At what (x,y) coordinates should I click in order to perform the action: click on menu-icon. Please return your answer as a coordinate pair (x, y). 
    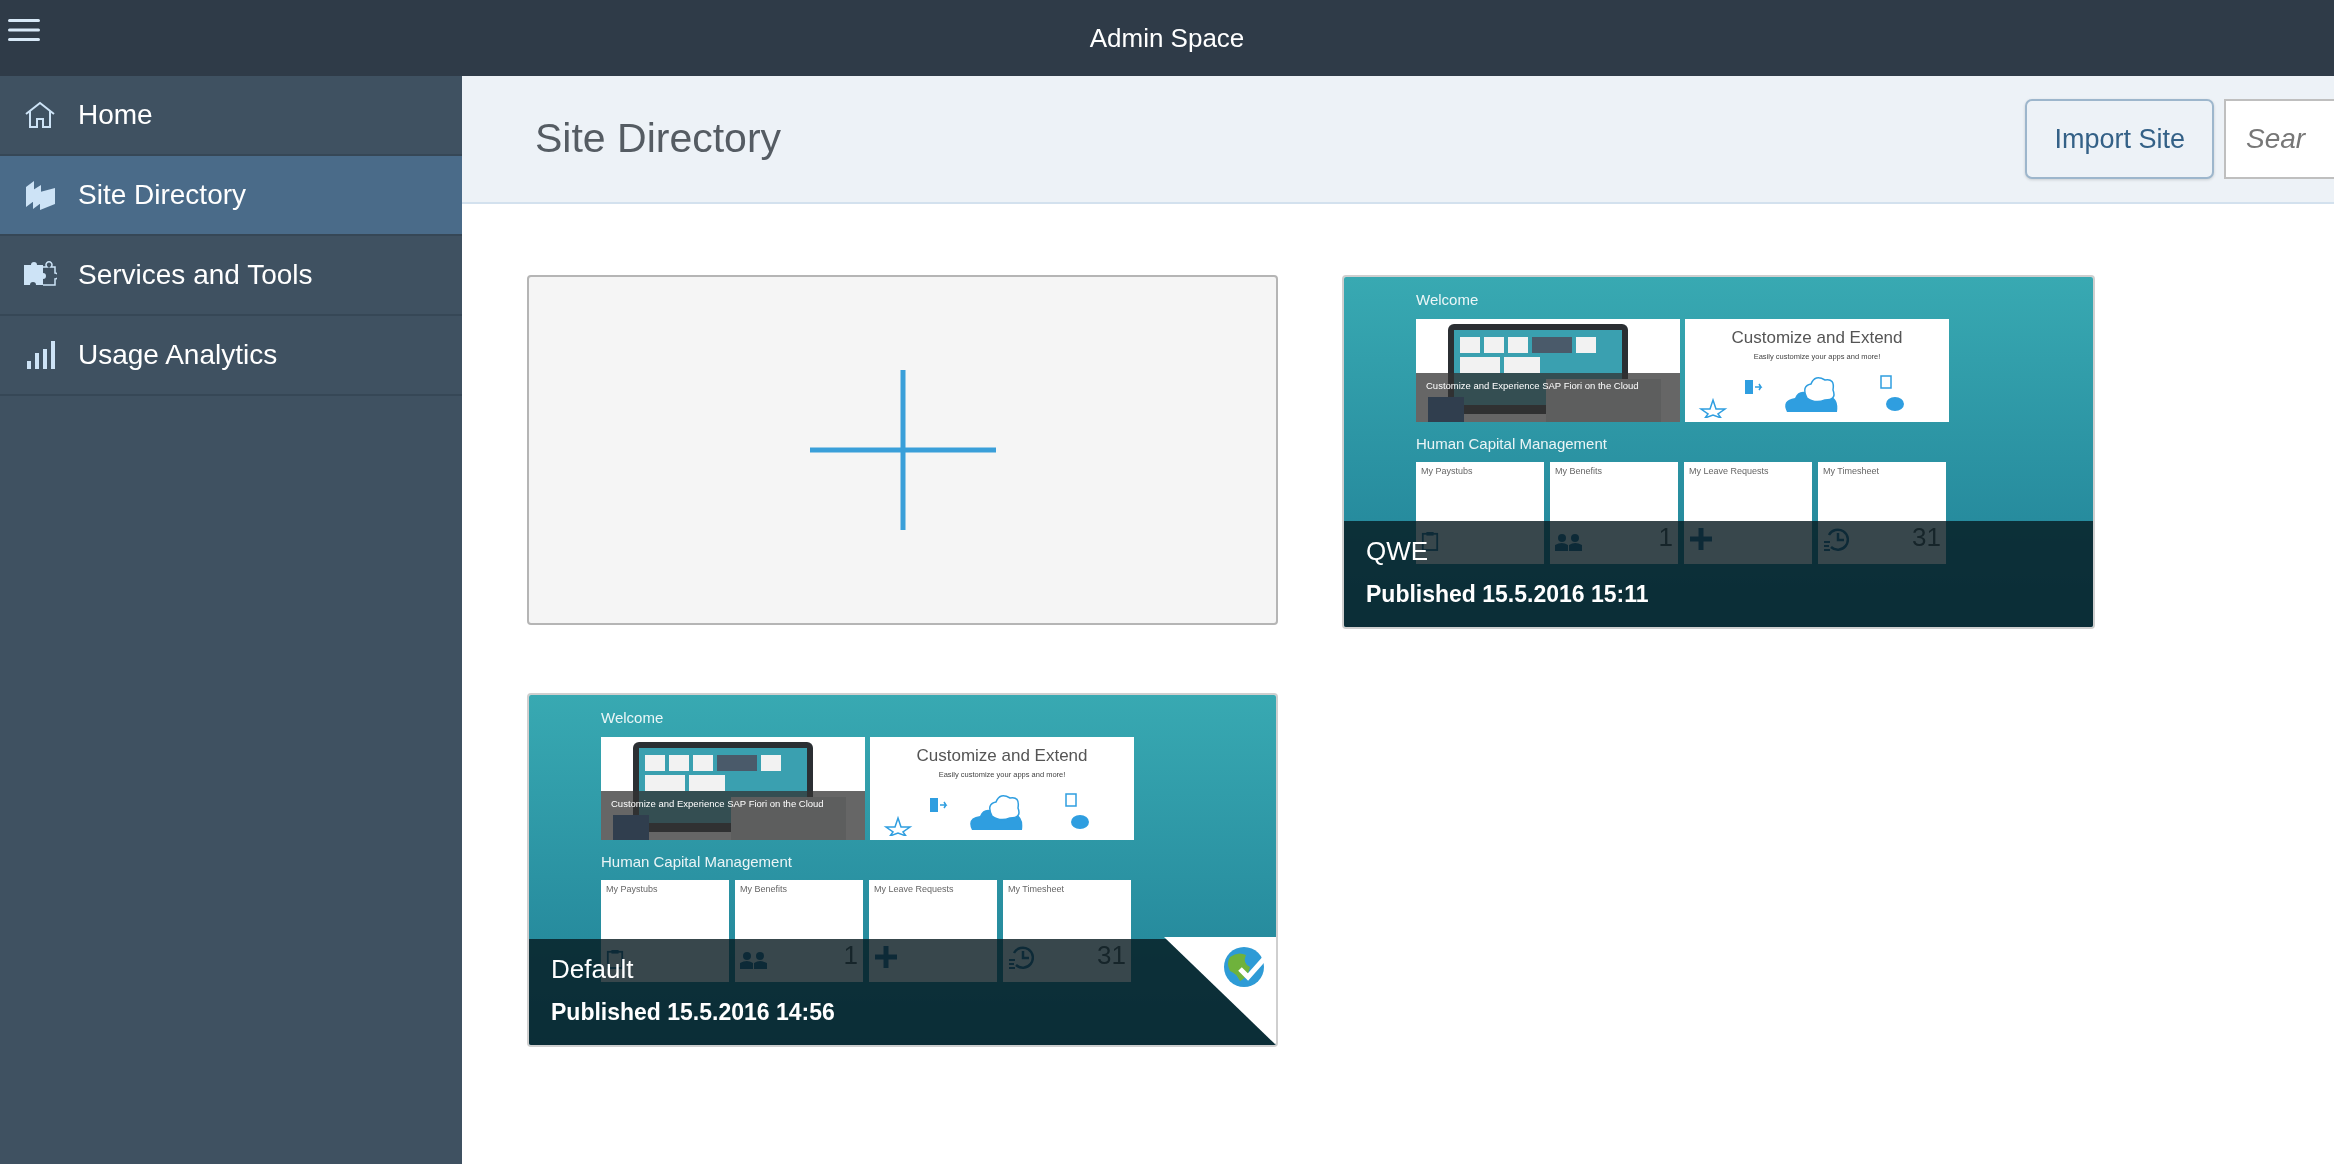
    Looking at the image, I should click on (24, 30).